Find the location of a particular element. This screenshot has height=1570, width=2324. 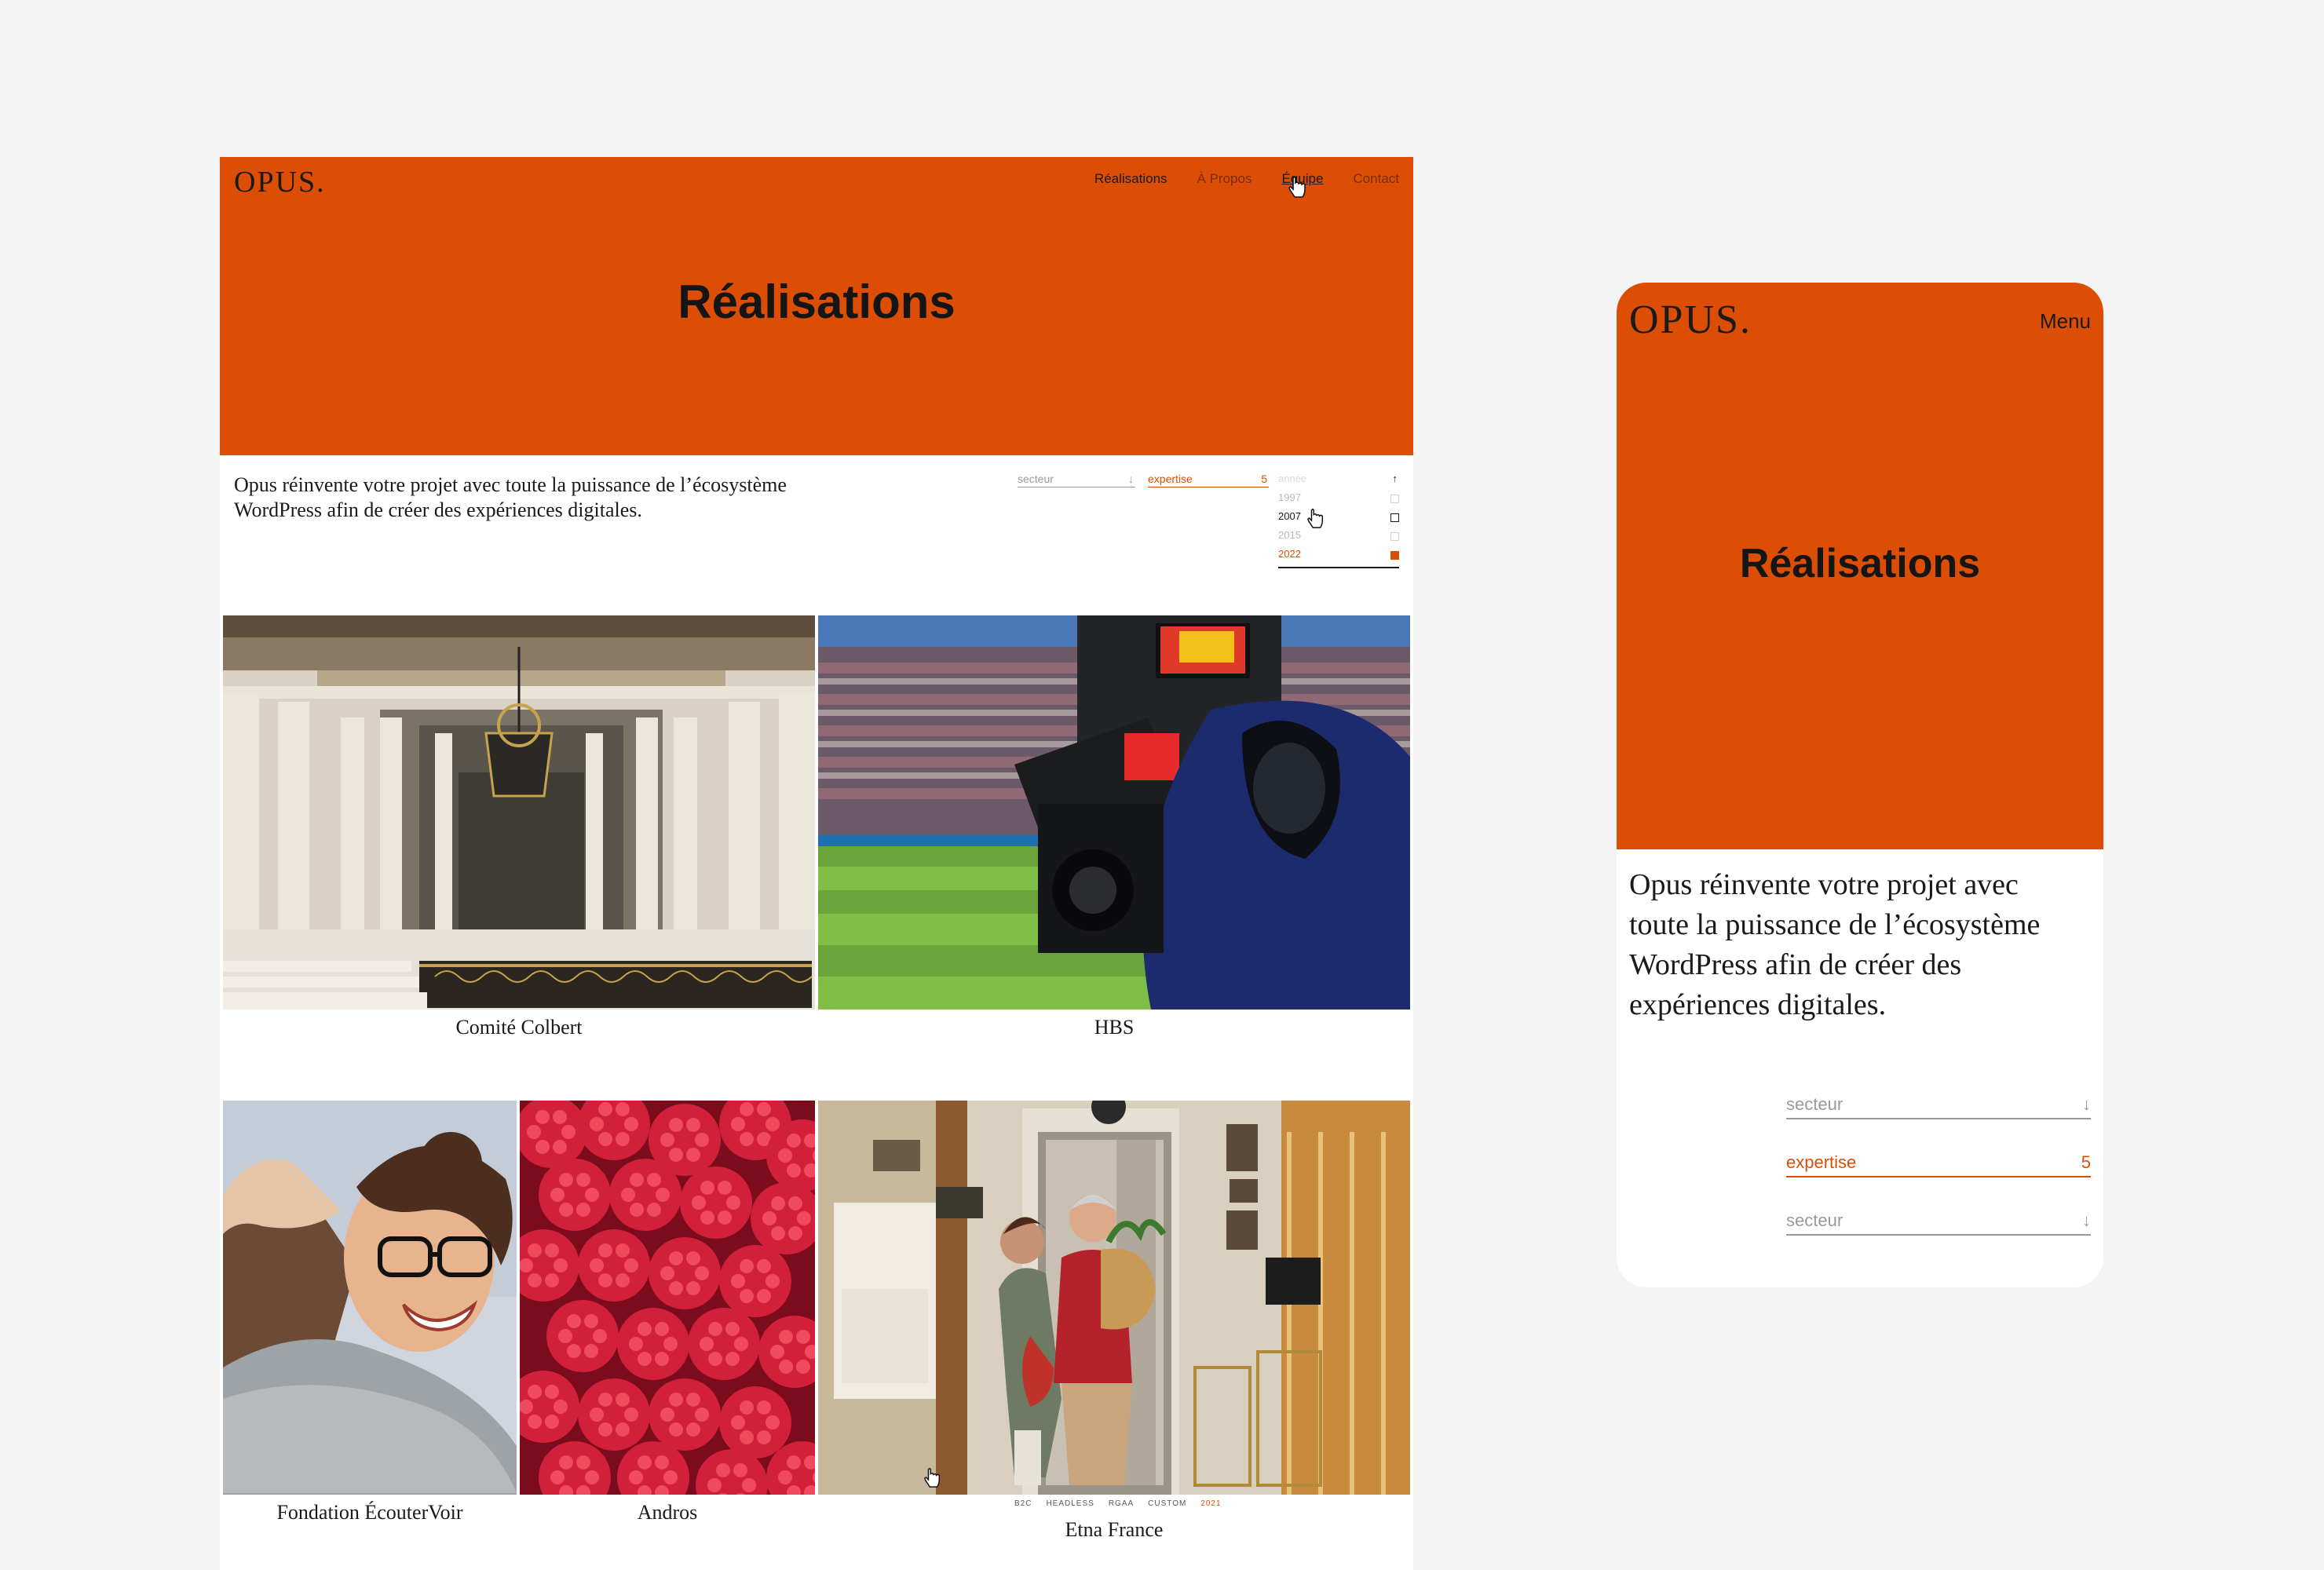

project-tile-comite-colbert is located at coordinates (519, 812).